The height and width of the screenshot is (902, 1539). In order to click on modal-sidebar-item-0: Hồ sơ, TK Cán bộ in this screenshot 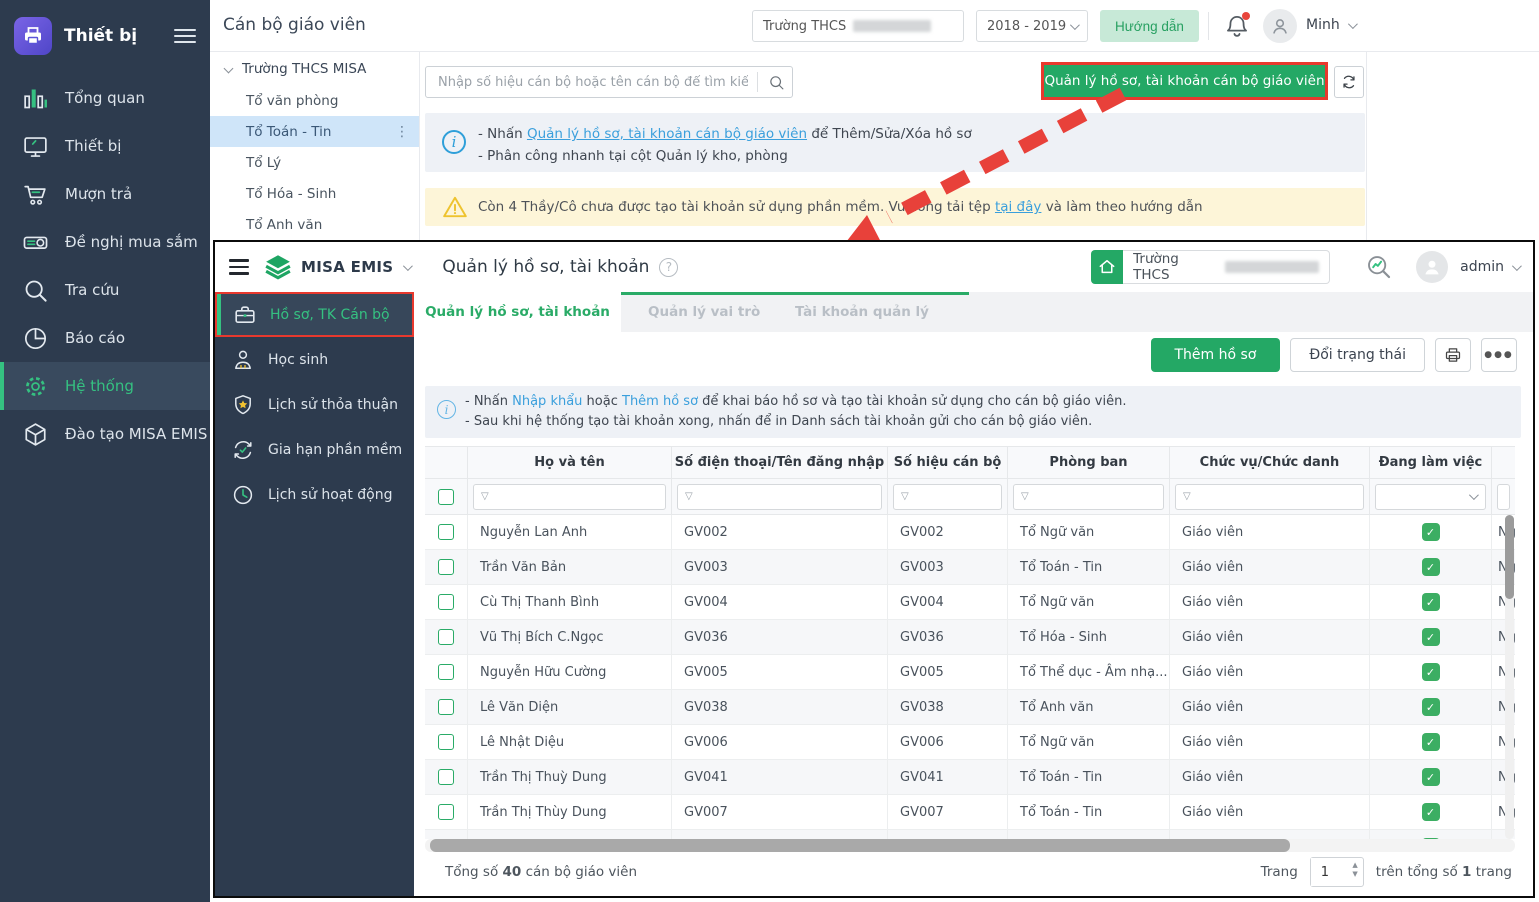, I will do `click(314, 314)`.